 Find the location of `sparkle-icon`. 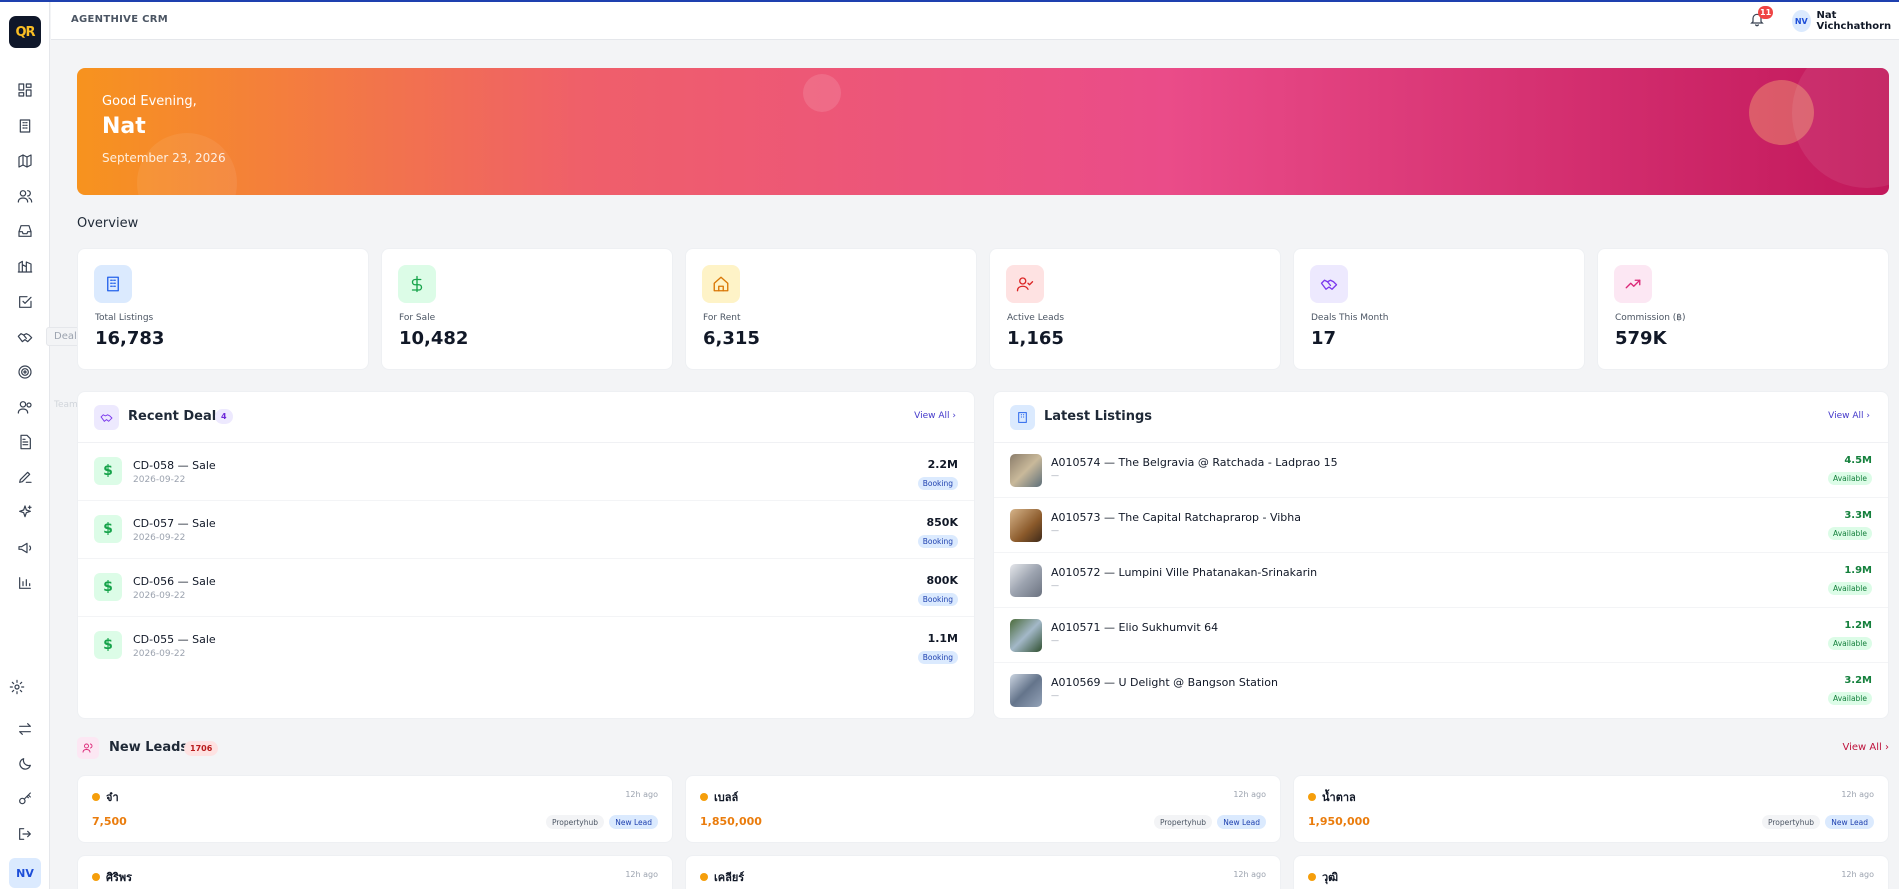

sparkle-icon is located at coordinates (25, 511).